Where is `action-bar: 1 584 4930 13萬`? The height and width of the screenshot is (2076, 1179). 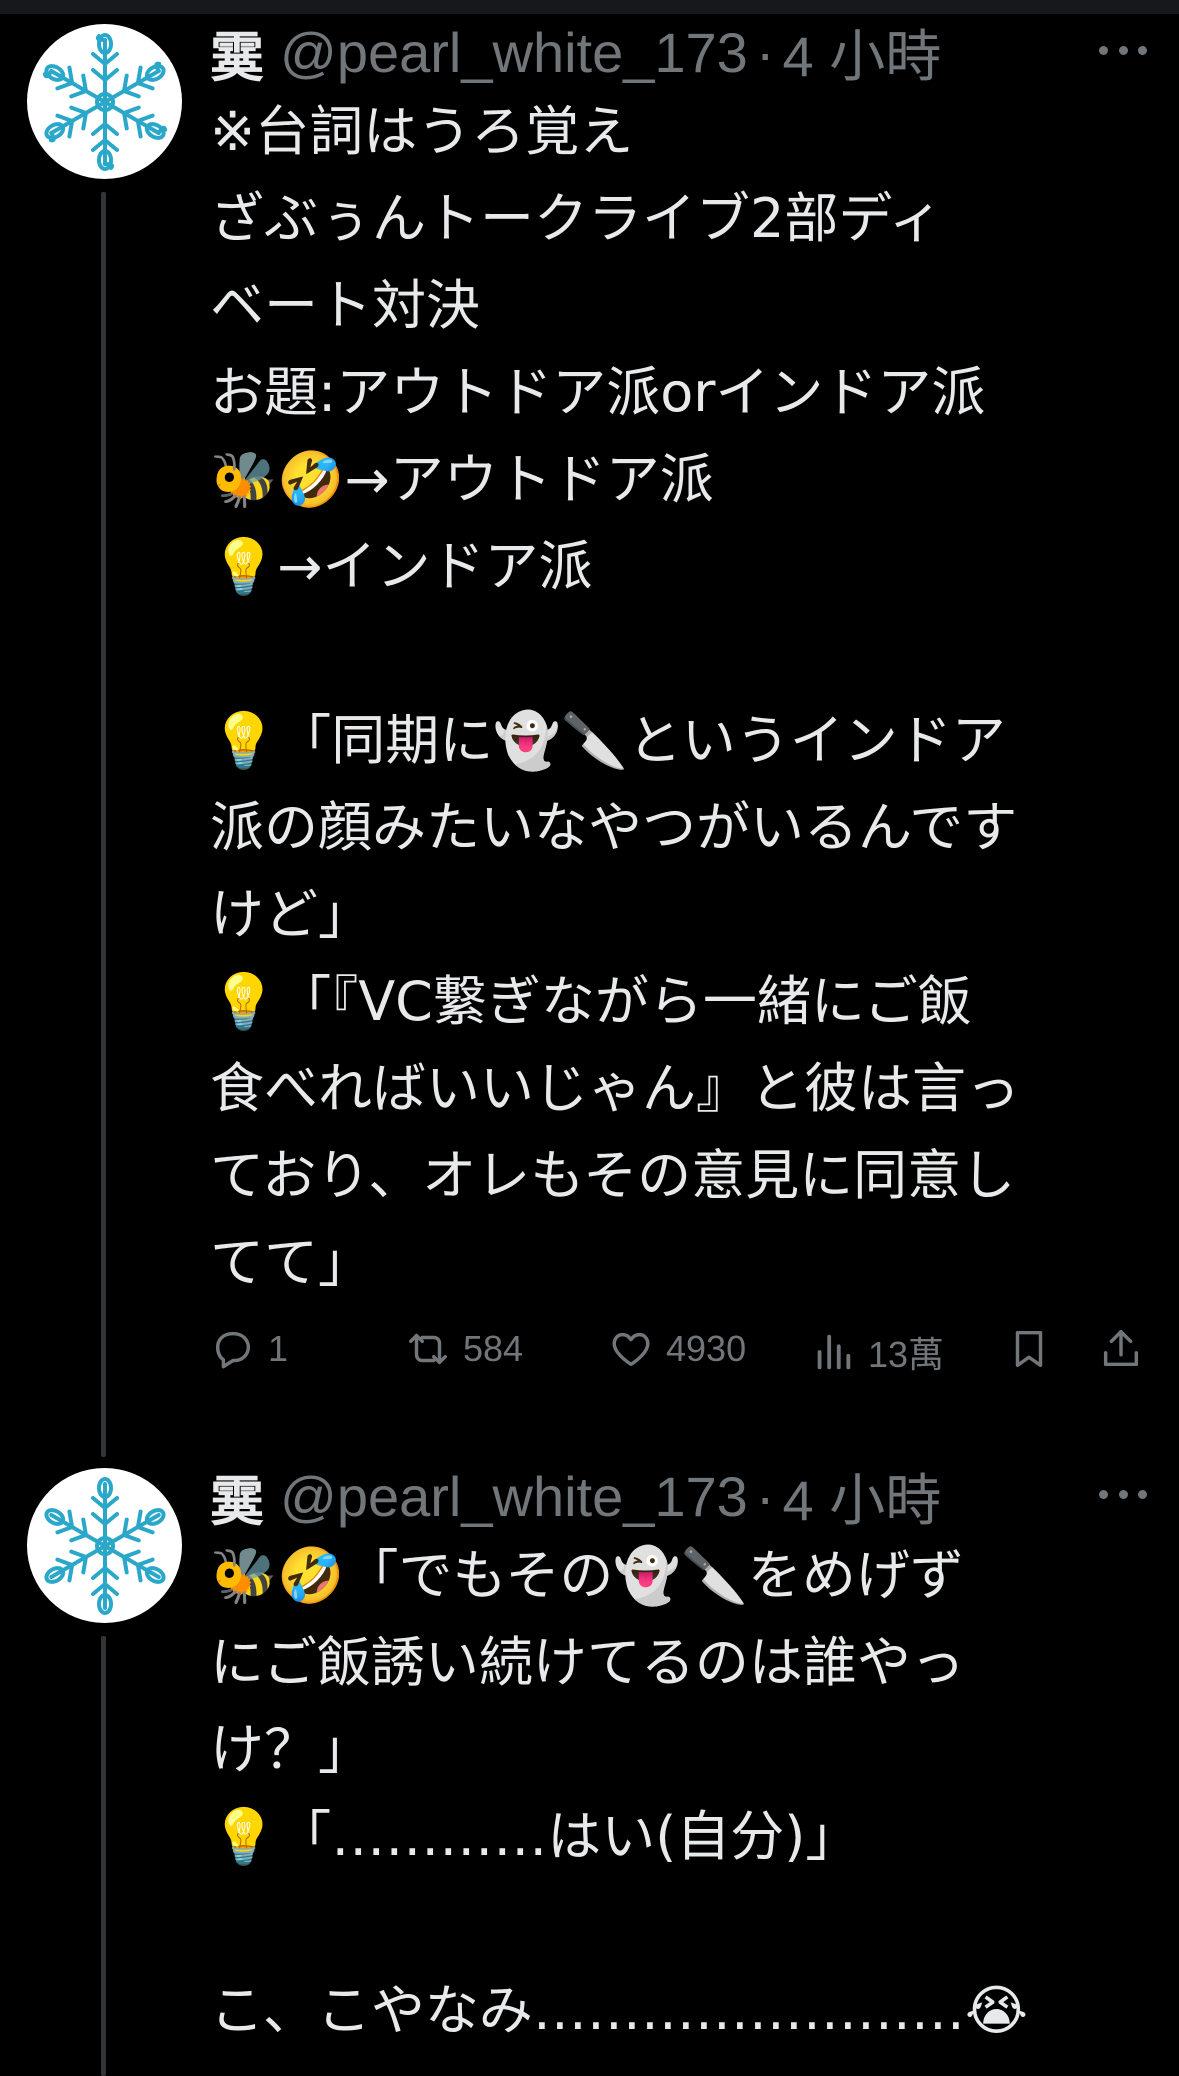 action-bar: 1 584 4930 13萬 is located at coordinates (680, 1351).